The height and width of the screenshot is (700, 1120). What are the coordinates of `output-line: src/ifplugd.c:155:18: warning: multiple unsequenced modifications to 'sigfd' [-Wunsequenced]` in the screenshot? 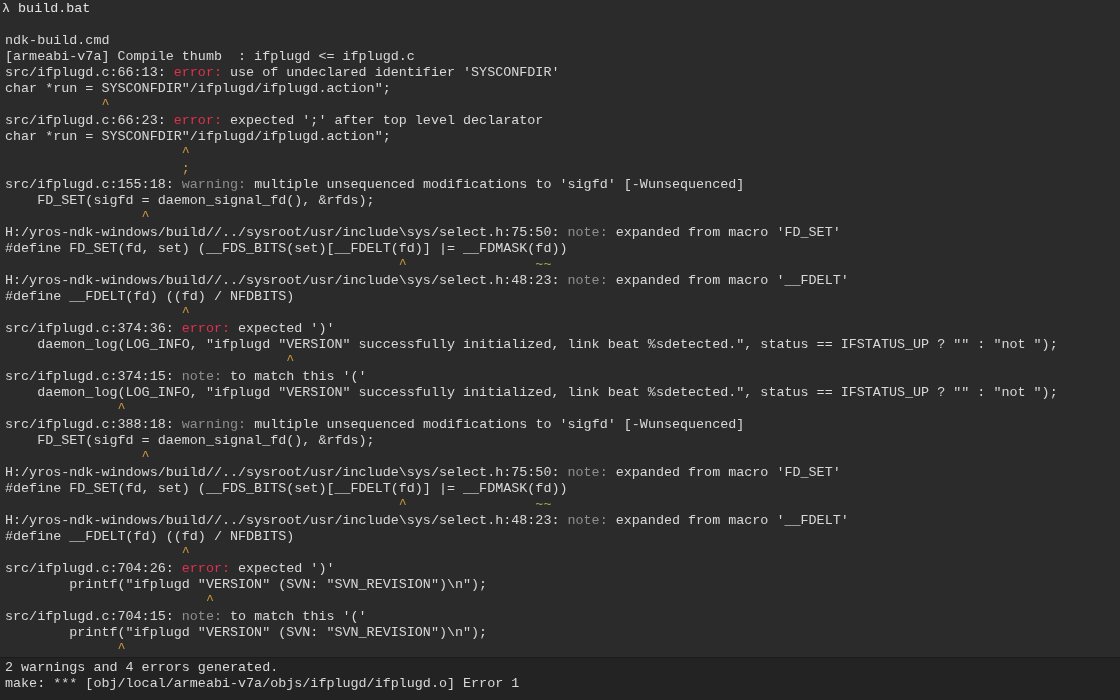 It's located at (375, 184).